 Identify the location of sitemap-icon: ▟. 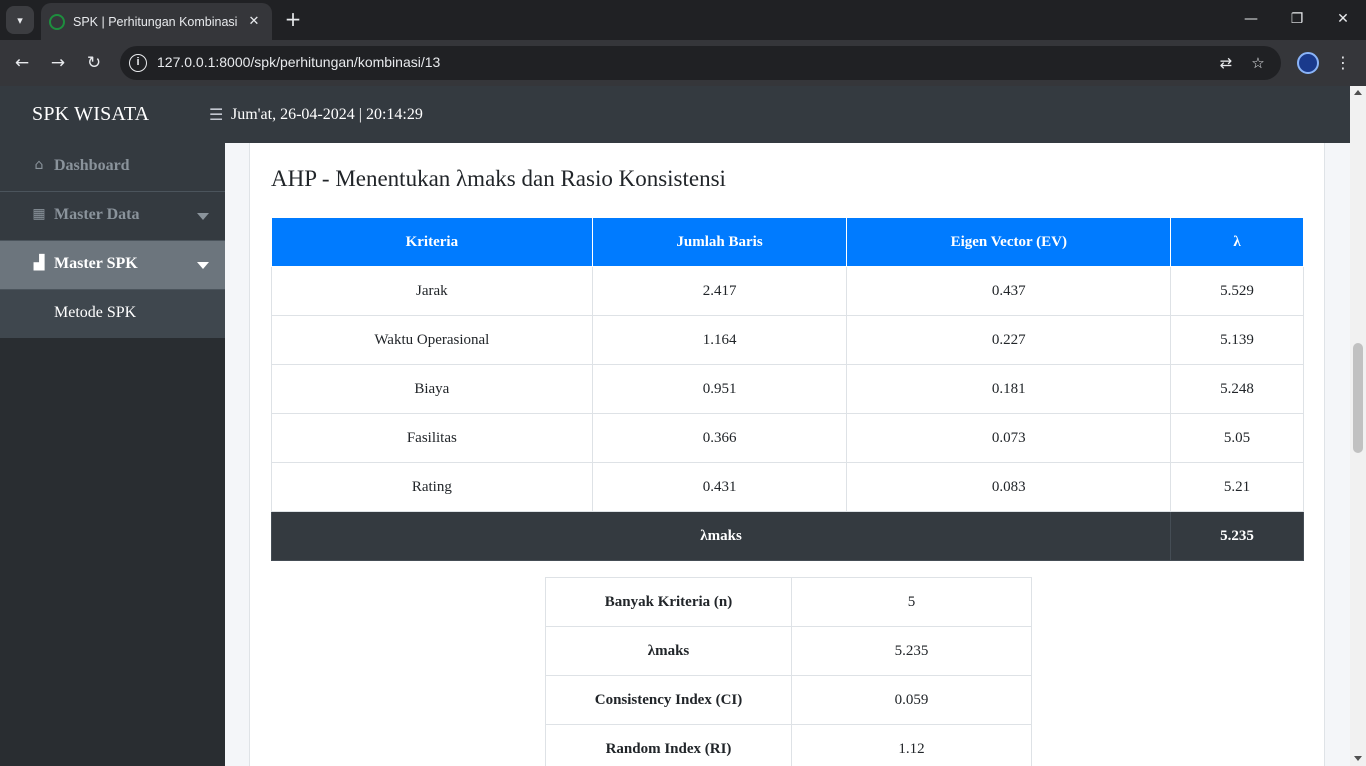
(39, 263).